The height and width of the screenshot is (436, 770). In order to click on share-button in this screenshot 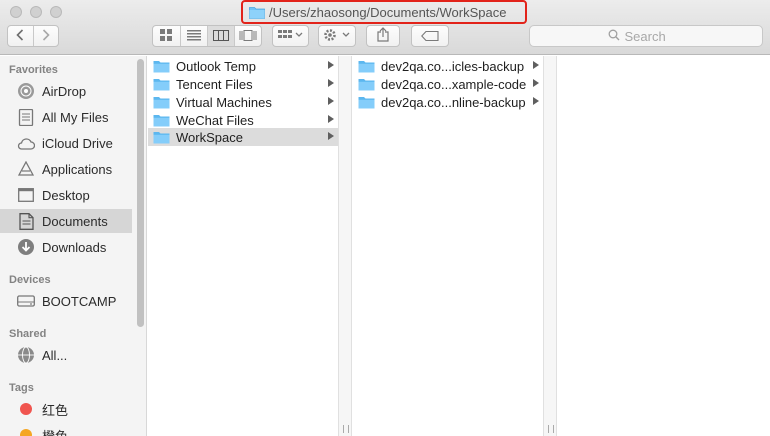, I will do `click(383, 36)`.